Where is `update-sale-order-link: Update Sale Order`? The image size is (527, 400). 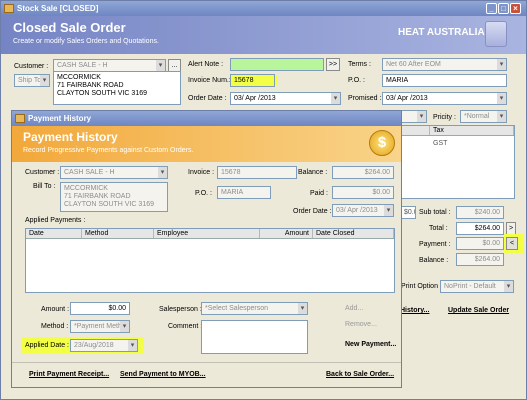
update-sale-order-link: Update Sale Order is located at coordinates (478, 310).